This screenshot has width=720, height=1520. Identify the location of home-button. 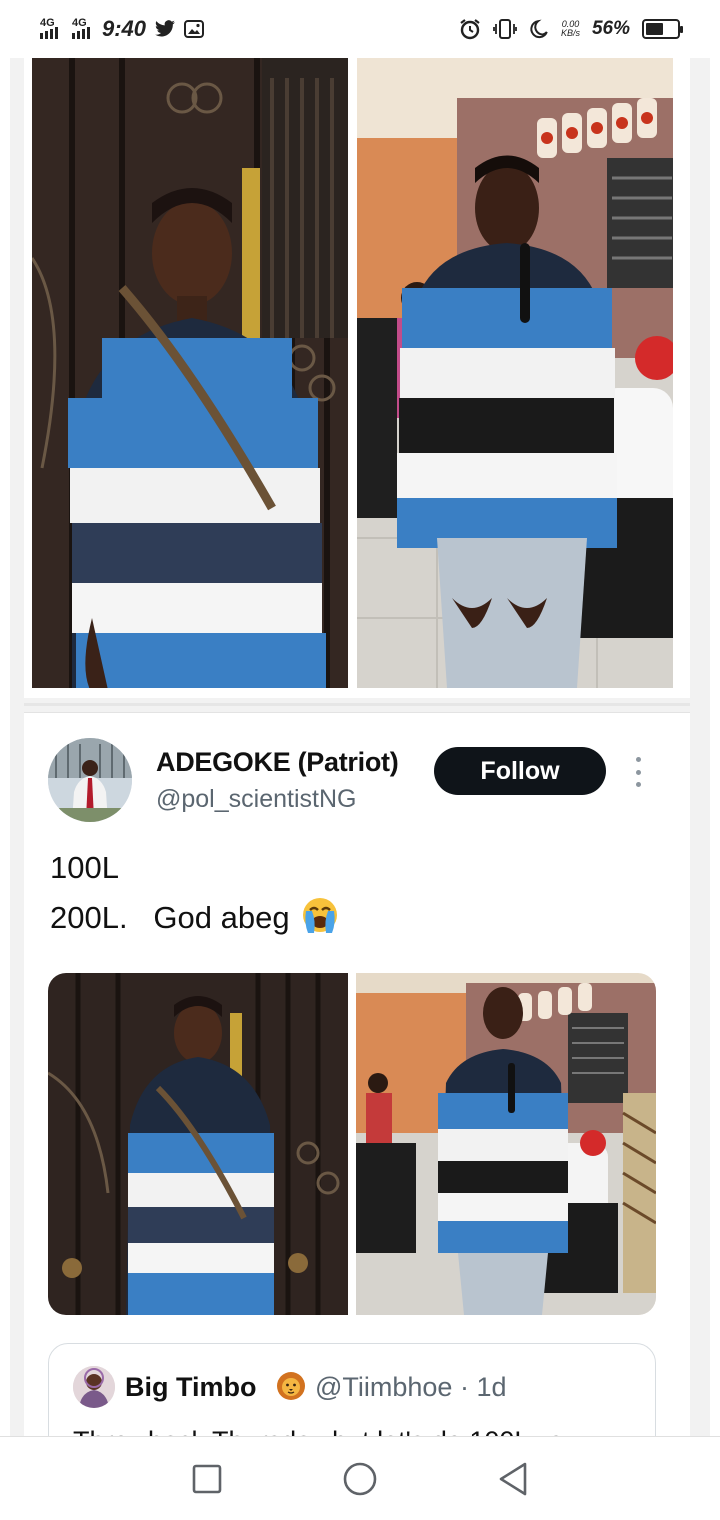
(360, 1479).